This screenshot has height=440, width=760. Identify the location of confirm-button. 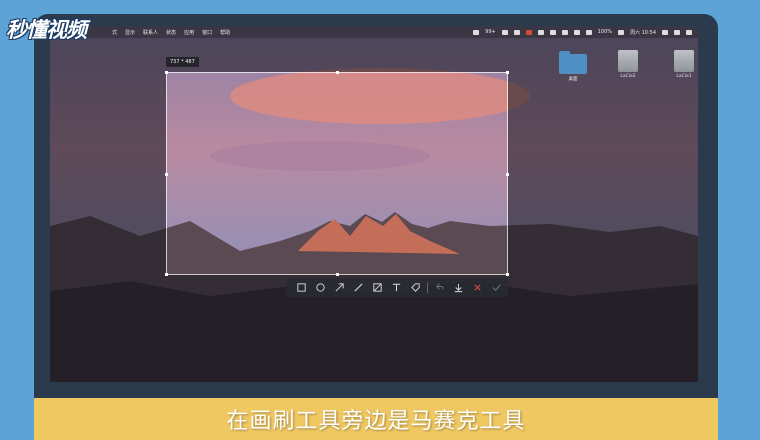
(496, 287).